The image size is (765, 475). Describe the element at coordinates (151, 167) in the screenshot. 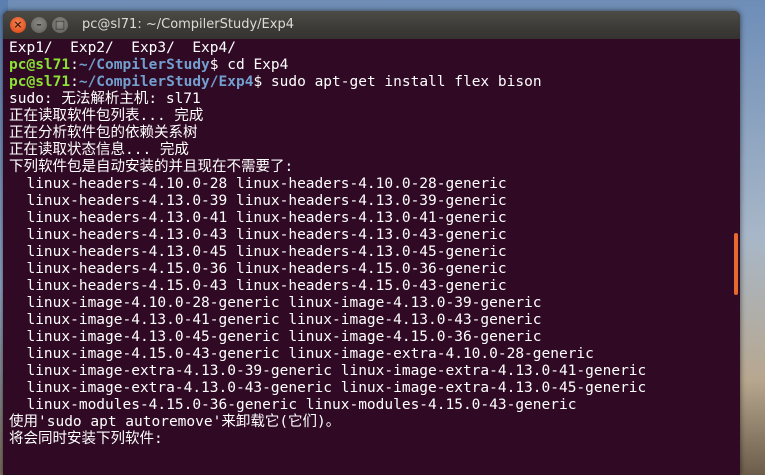

I see `terminal-line: 下列软件包是自动安装的并且现在不需要了:` at that location.